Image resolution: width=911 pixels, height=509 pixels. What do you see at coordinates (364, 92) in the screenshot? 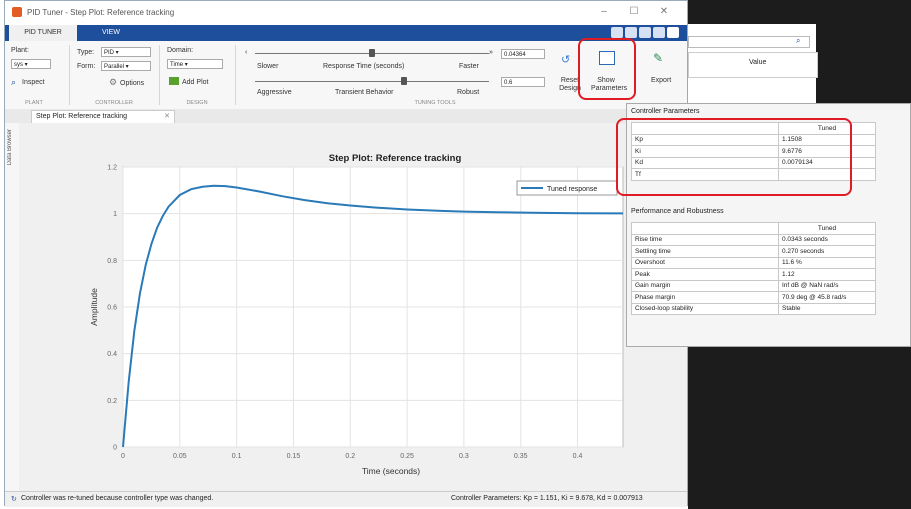
I see `transient-behavior-label: Transient Behavior` at bounding box center [364, 92].